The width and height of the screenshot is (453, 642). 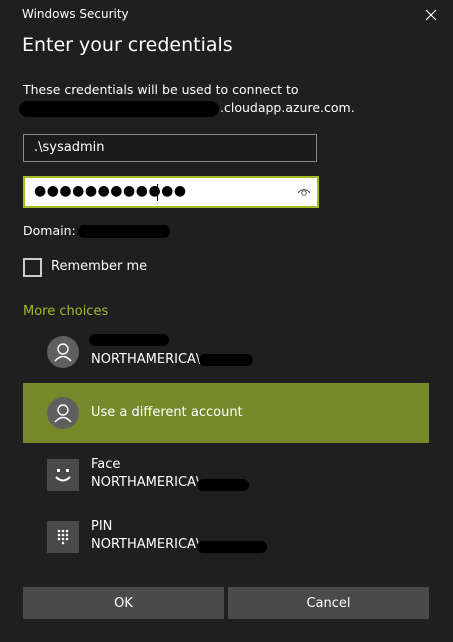 What do you see at coordinates (304, 192) in the screenshot?
I see `reveal-password-icon` at bounding box center [304, 192].